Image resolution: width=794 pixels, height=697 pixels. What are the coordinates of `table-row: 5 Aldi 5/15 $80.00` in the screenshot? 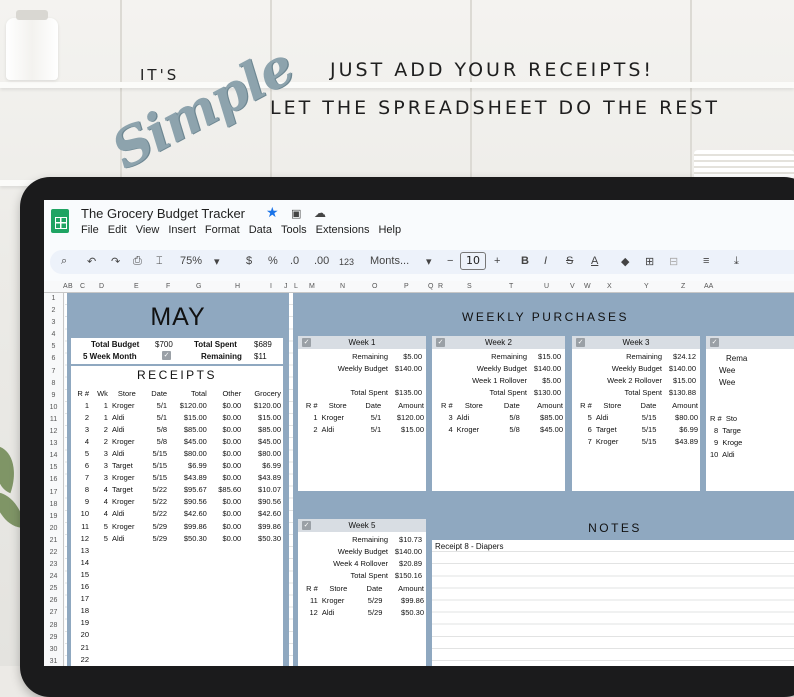 It's located at (636, 417).